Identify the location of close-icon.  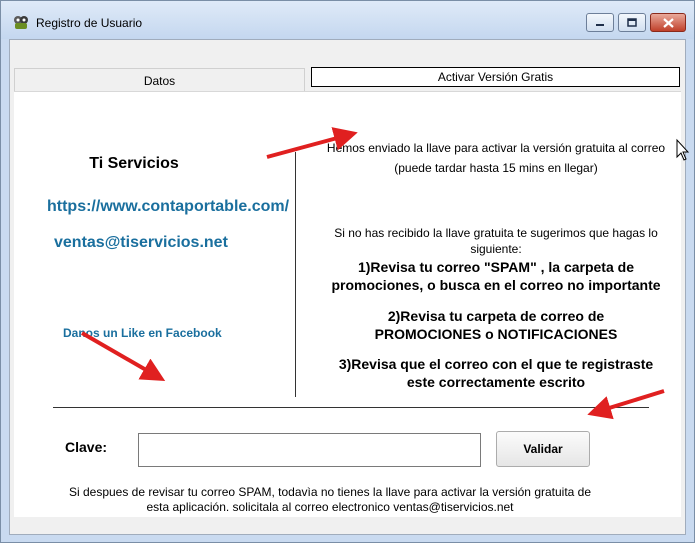
(668, 22).